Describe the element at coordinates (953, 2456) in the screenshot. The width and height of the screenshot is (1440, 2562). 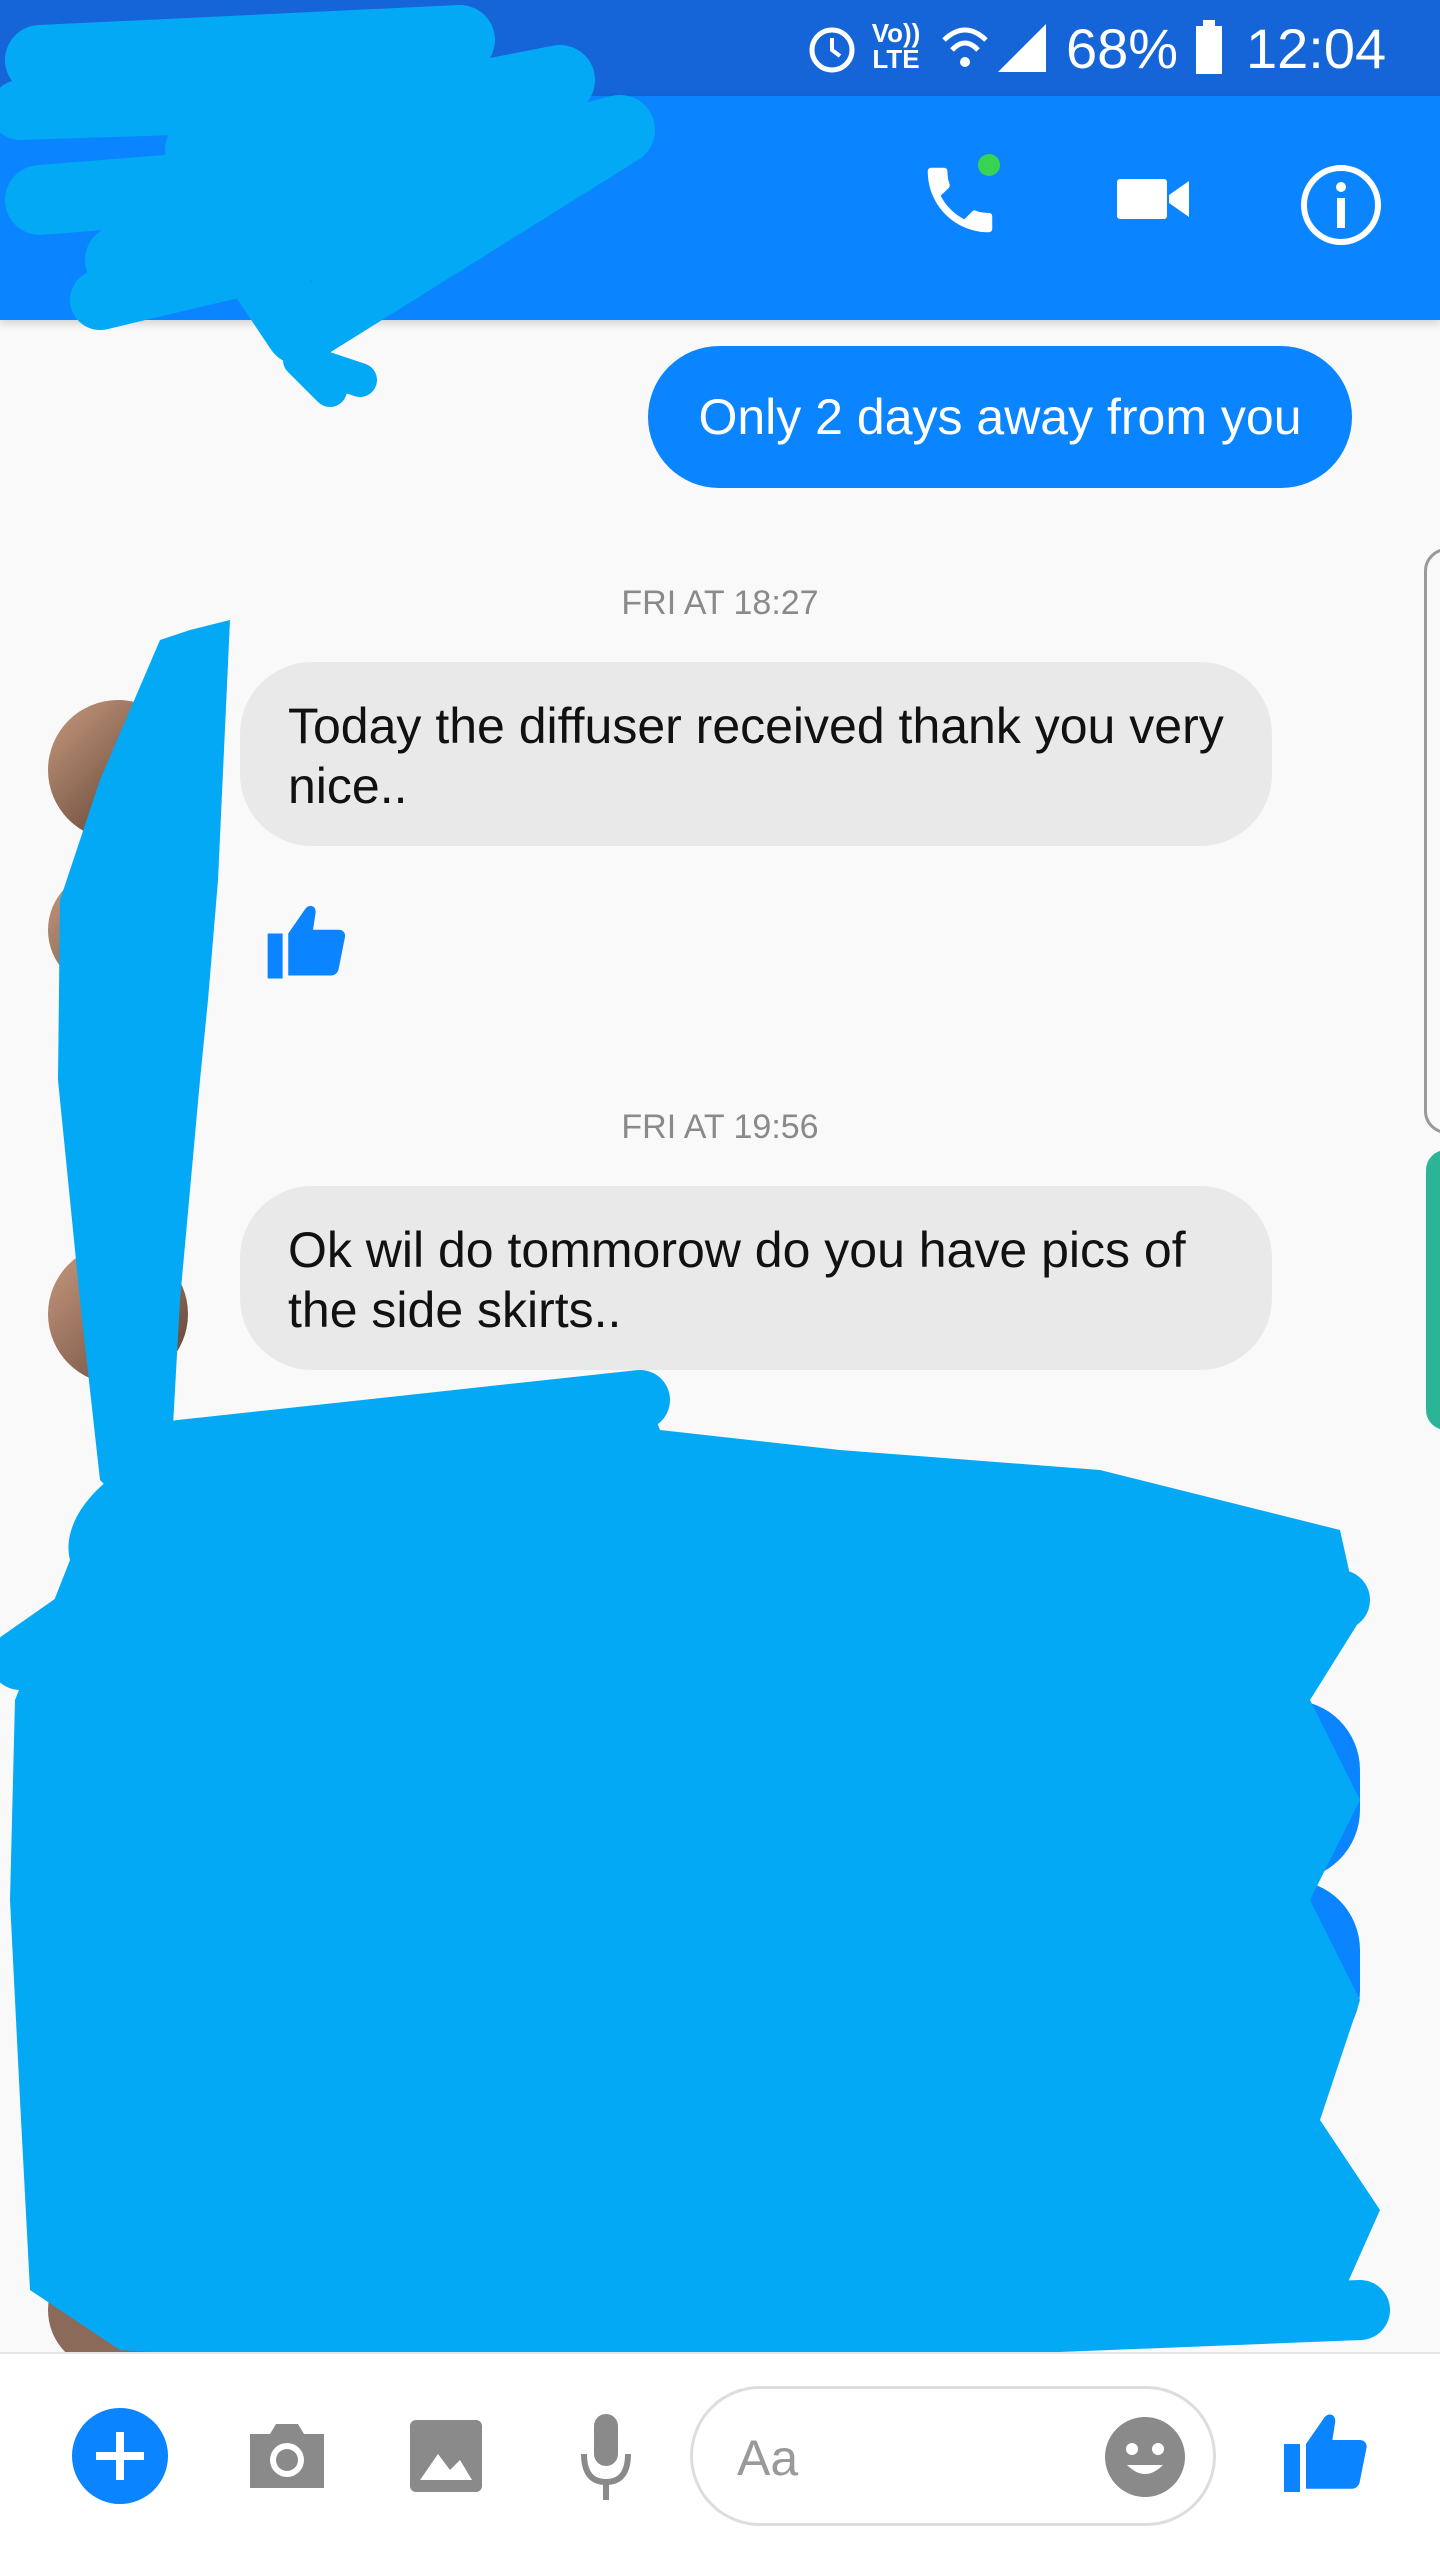
I see `message-input: Aa` at that location.